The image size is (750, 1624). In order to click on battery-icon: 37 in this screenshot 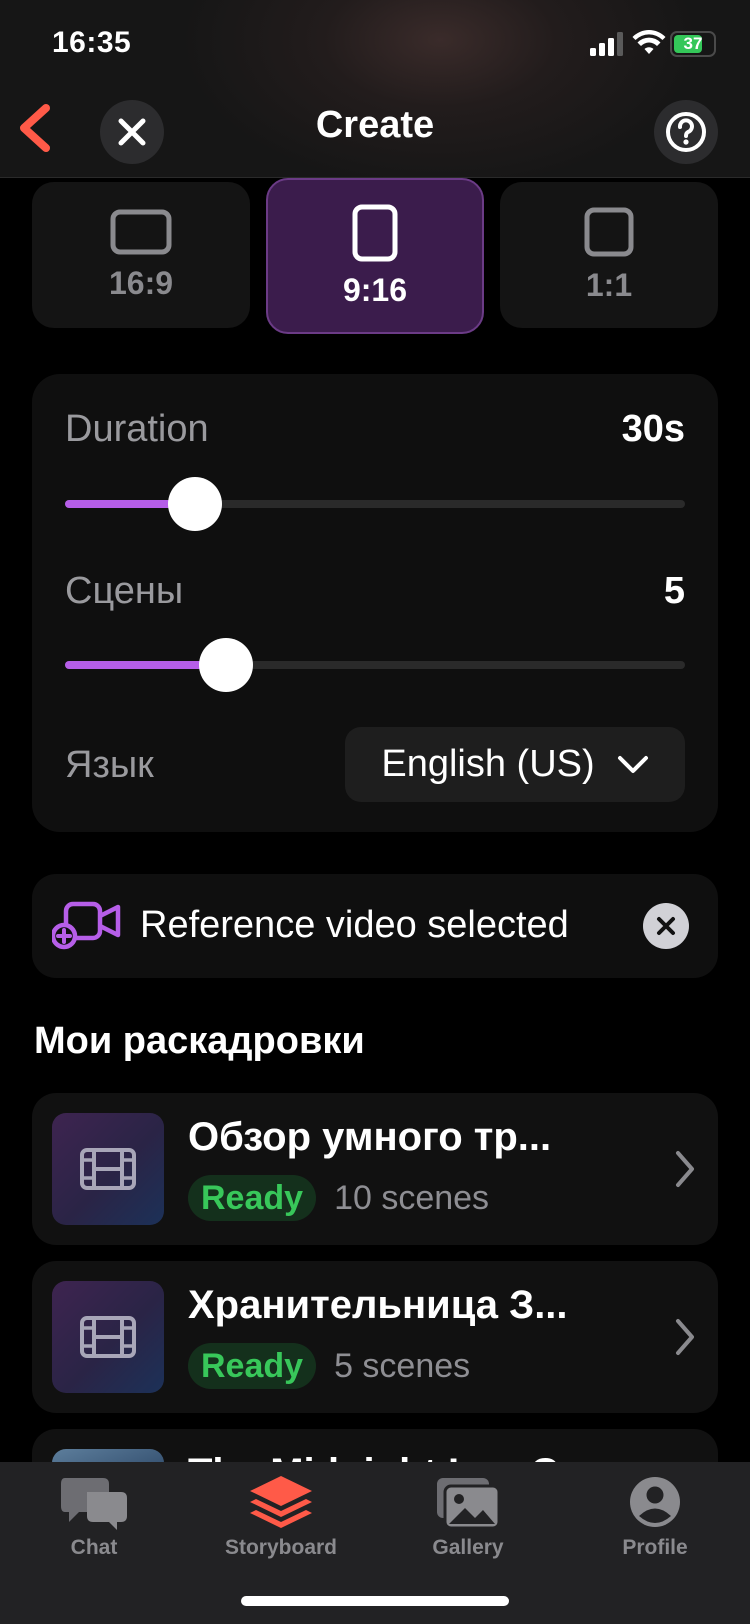, I will do `click(693, 44)`.